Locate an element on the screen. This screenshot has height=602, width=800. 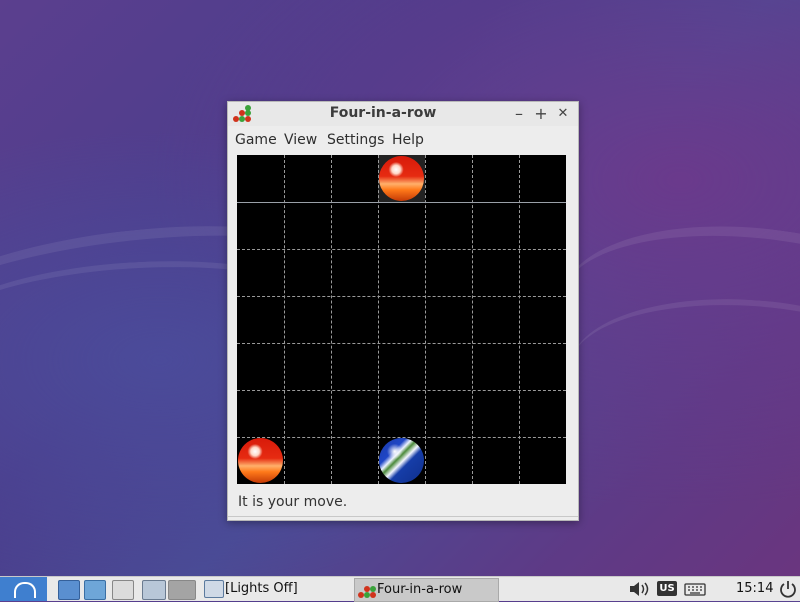
close-button: ✕ is located at coordinates (563, 114).